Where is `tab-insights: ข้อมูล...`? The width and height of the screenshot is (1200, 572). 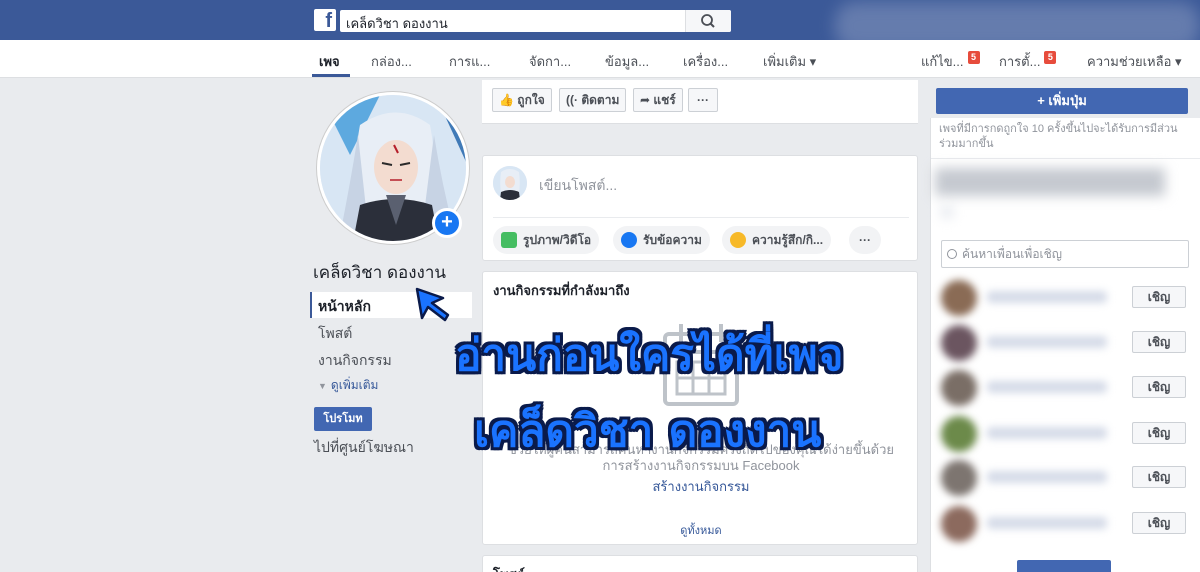 tab-insights: ข้อมูล... is located at coordinates (627, 61).